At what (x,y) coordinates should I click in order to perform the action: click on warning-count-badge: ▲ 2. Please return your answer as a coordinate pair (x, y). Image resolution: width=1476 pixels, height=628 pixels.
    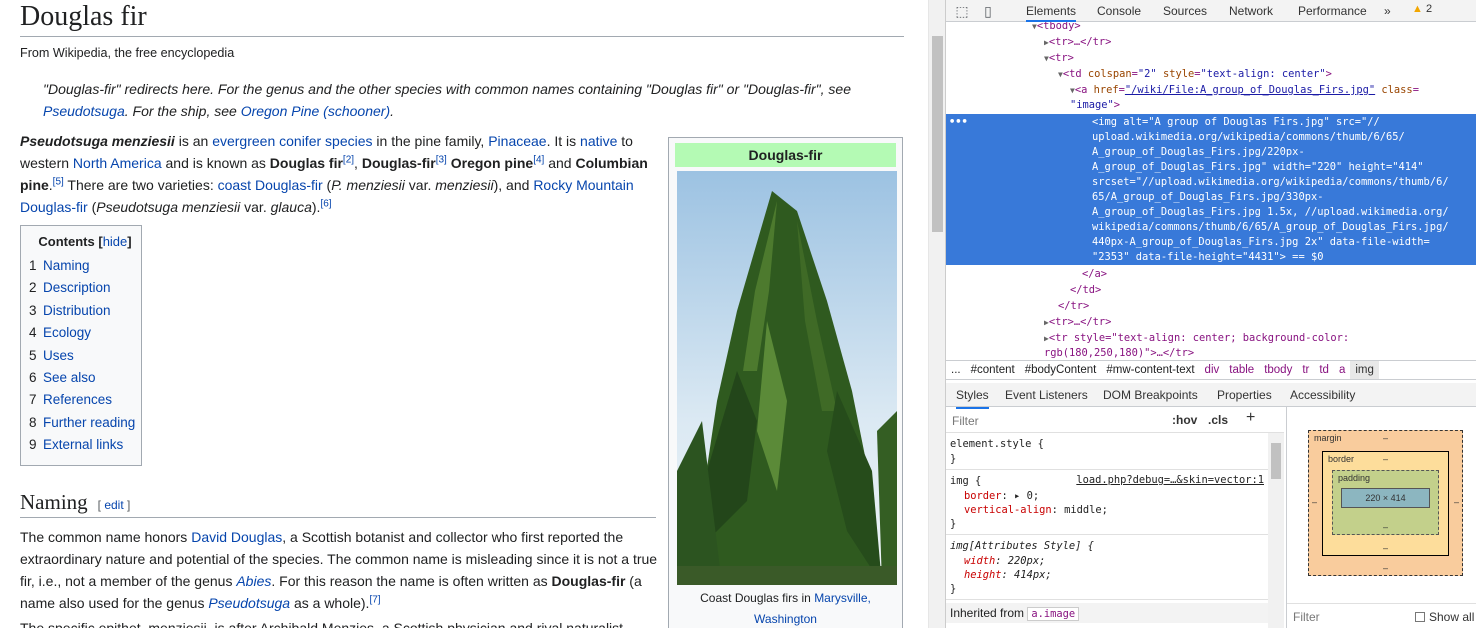
    Looking at the image, I should click on (1422, 9).